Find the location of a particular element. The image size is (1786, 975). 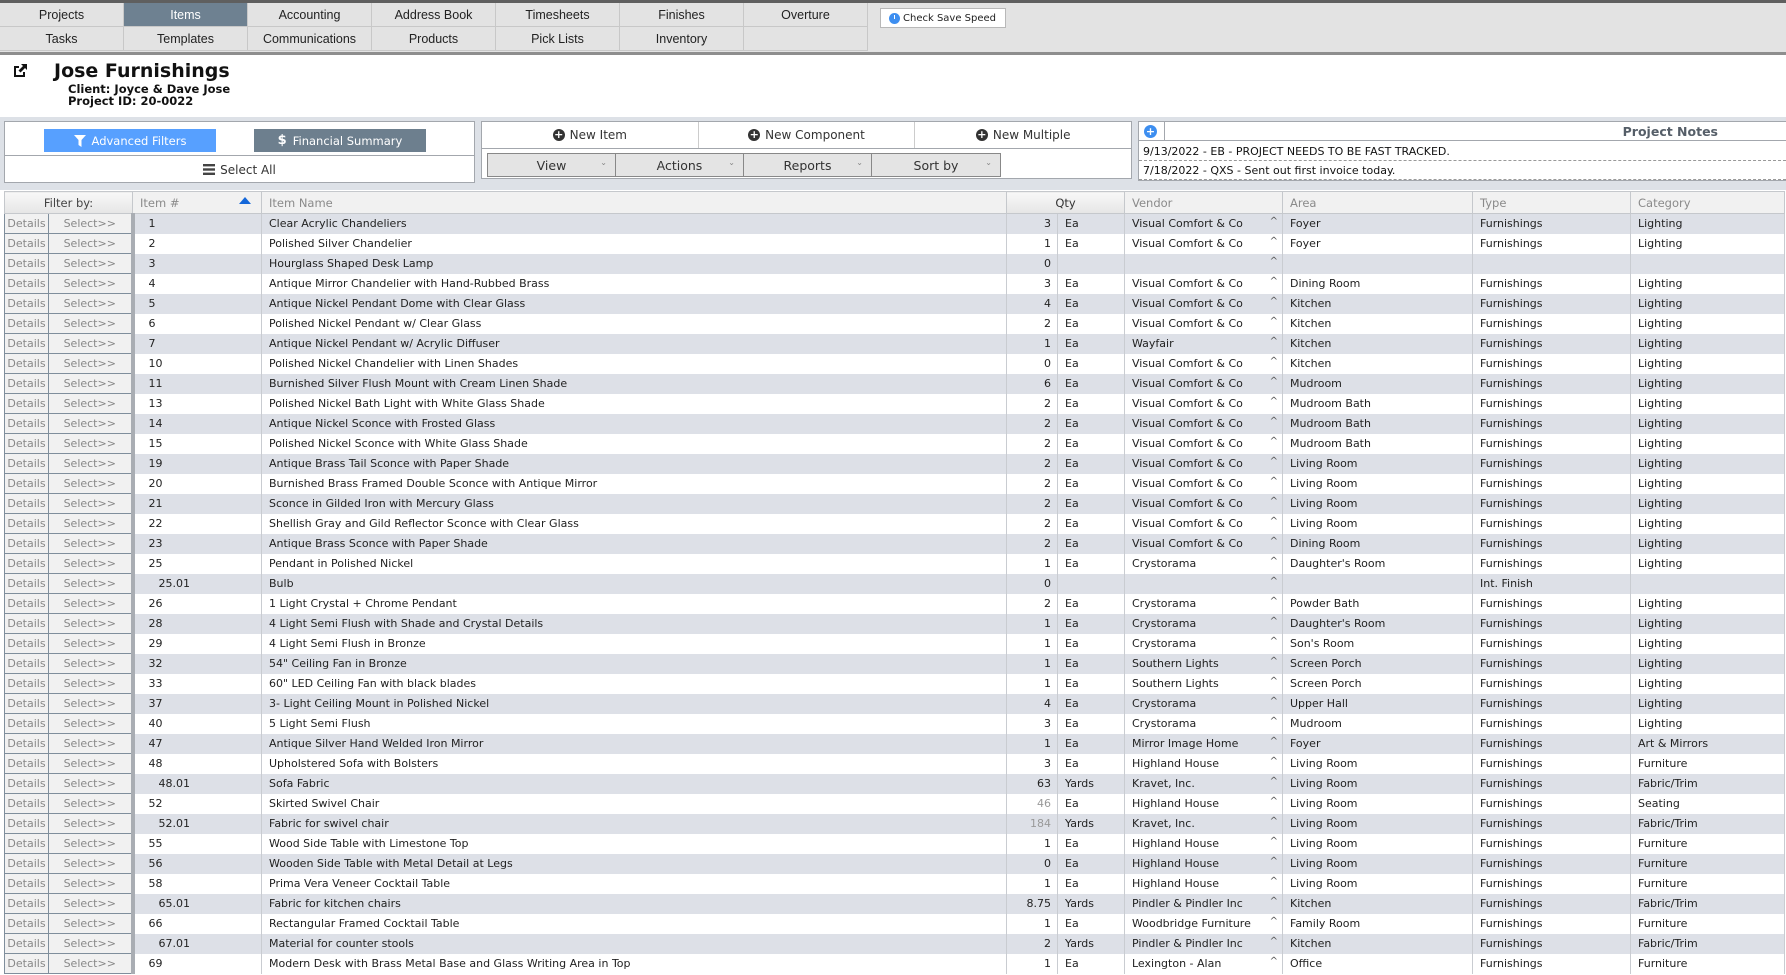

item-vendor: Pindler & Pindler Inc ^ is located at coordinates (1203, 903).